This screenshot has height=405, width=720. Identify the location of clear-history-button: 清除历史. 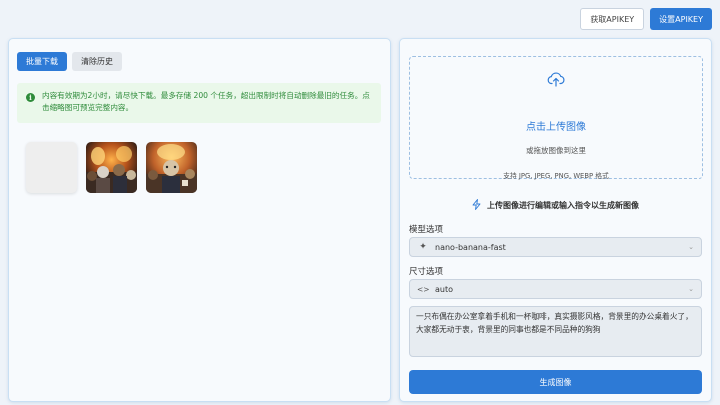
(97, 61).